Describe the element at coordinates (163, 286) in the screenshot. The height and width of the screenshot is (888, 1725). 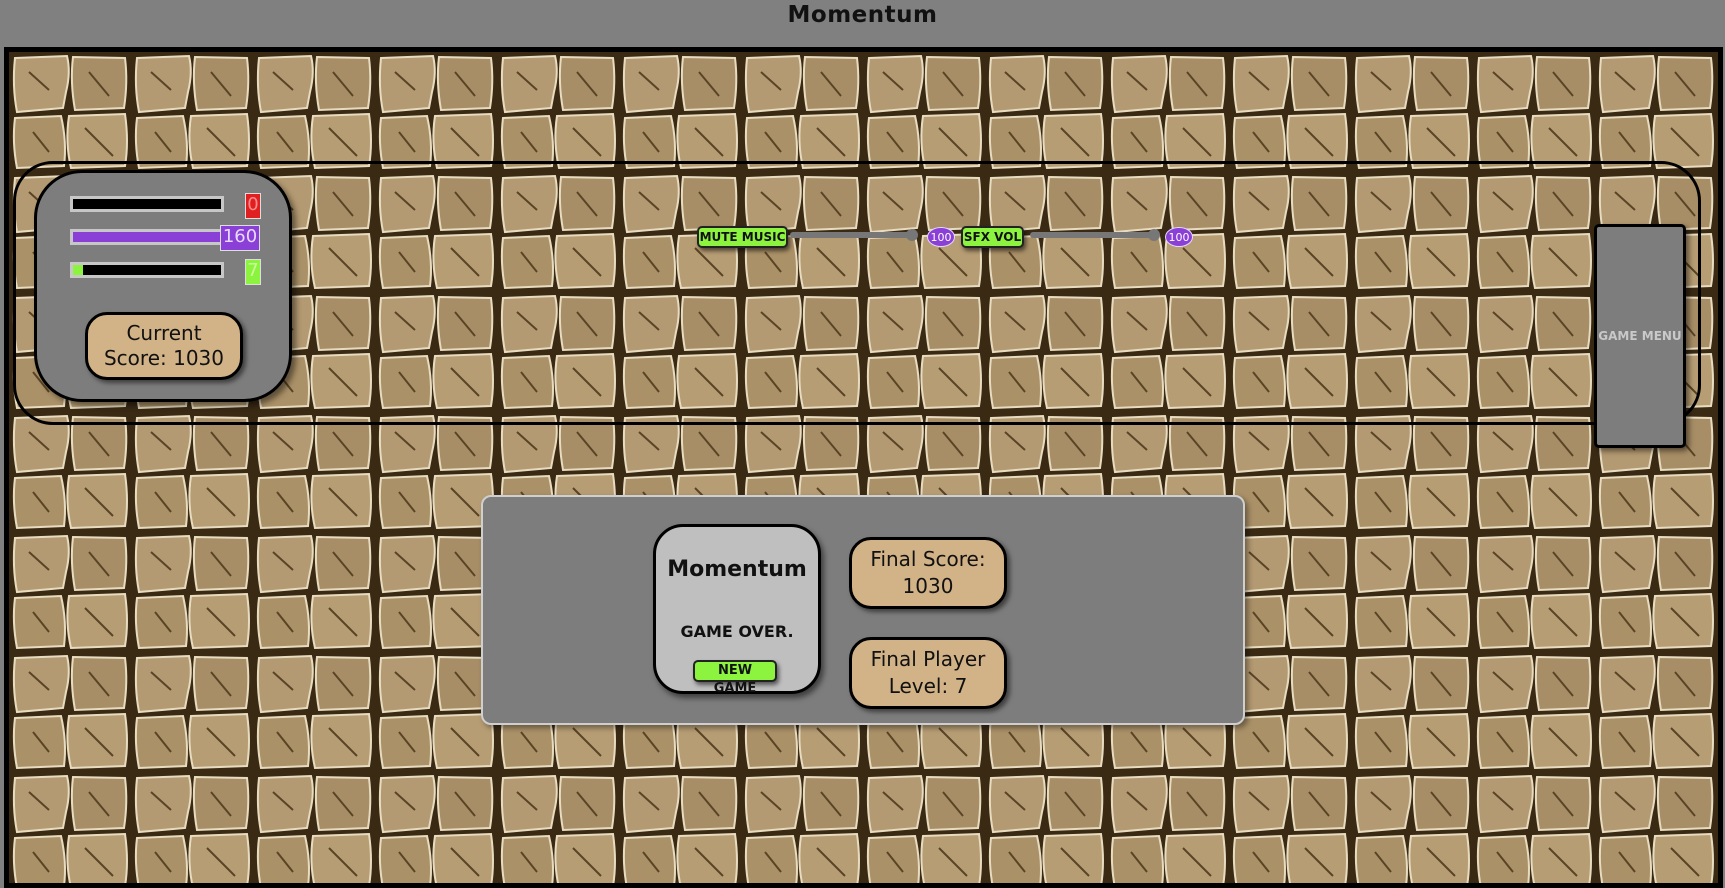
I see `stats-panel: 0 160 7 Current Score: 1030` at that location.